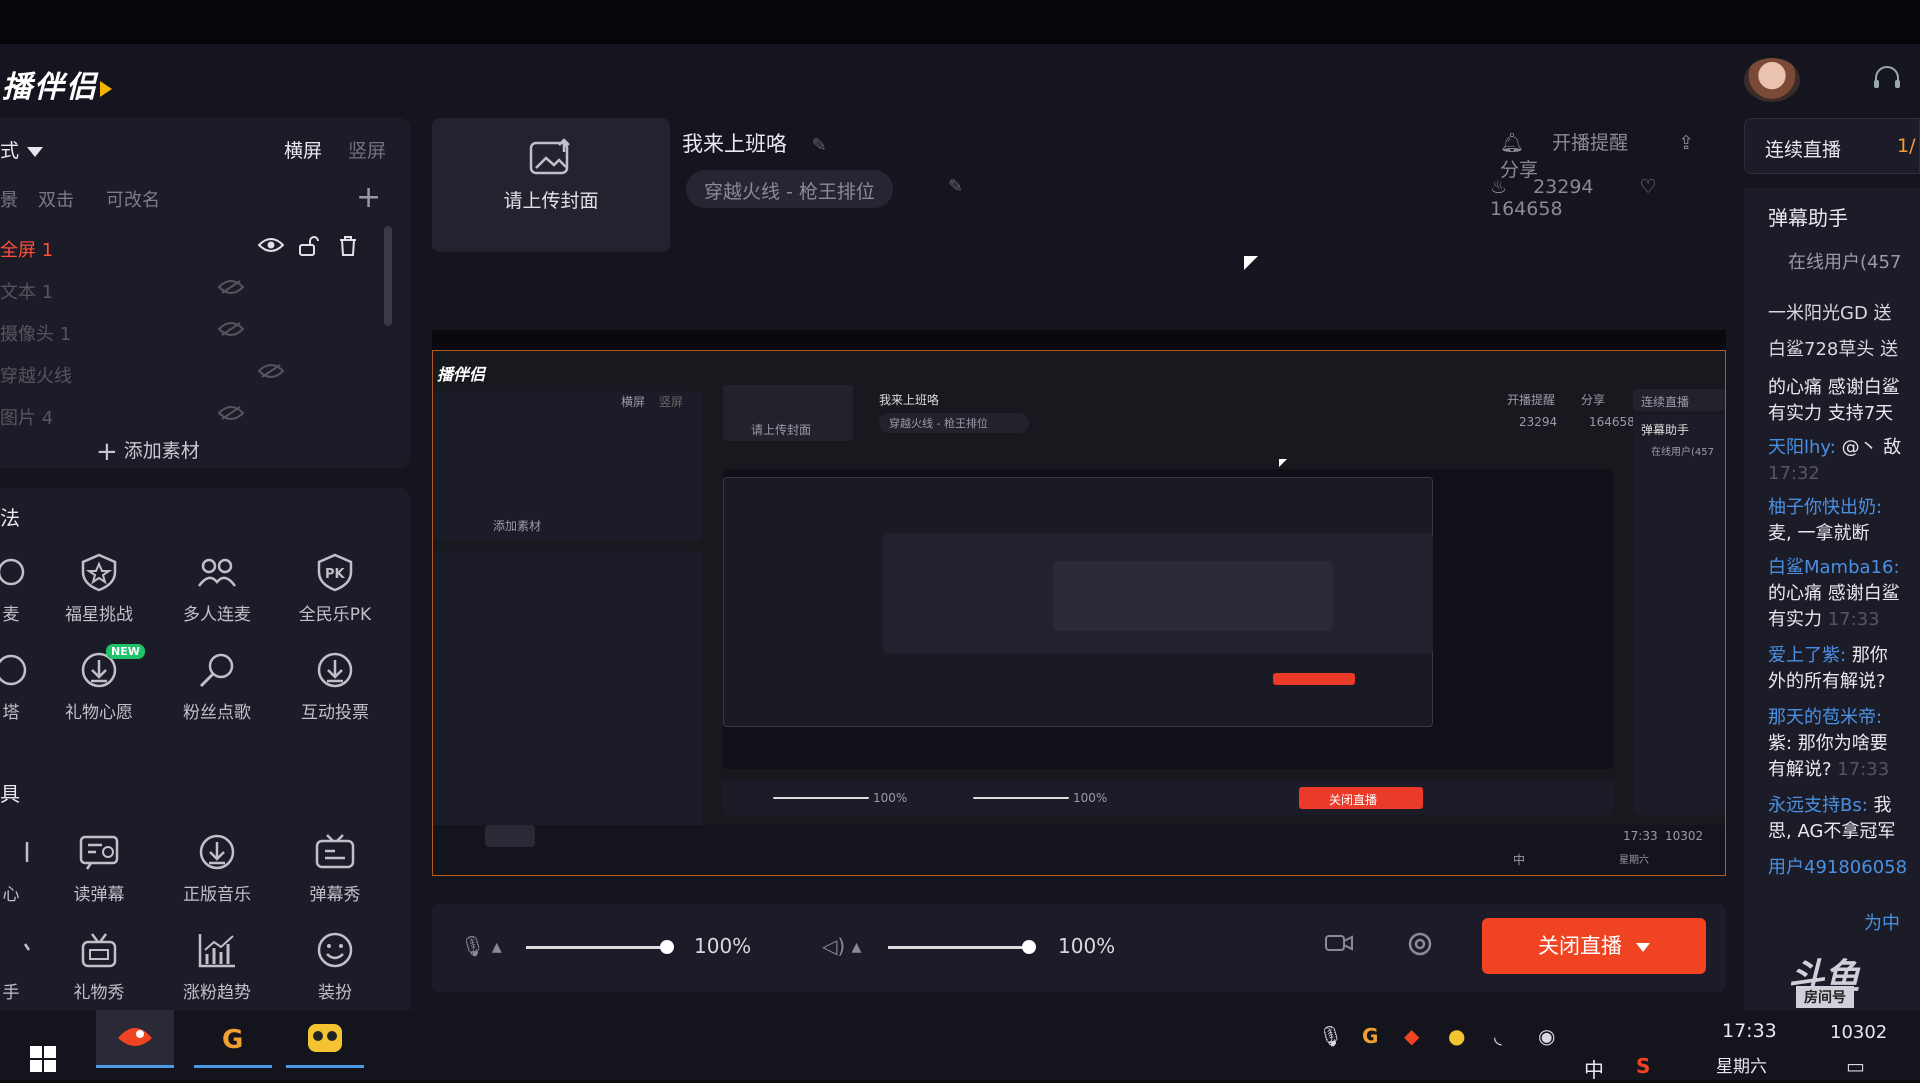  What do you see at coordinates (335, 868) in the screenshot?
I see `tool-danmu-show: 弹幕秀` at bounding box center [335, 868].